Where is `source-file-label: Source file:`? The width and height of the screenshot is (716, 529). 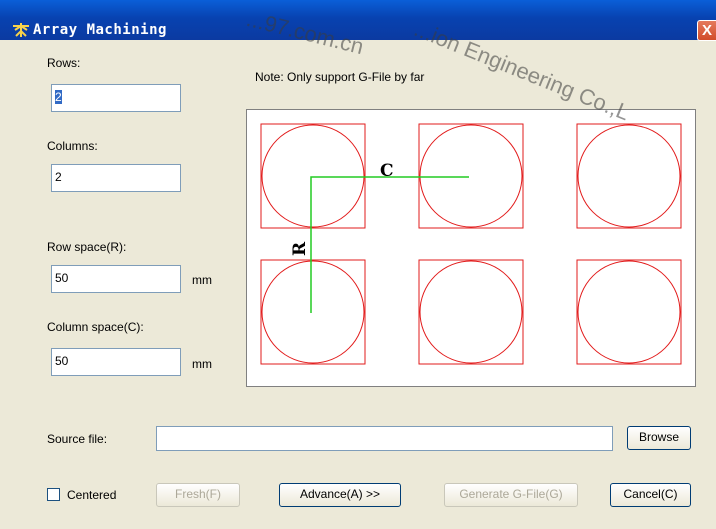
source-file-label: Source file: is located at coordinates (77, 439).